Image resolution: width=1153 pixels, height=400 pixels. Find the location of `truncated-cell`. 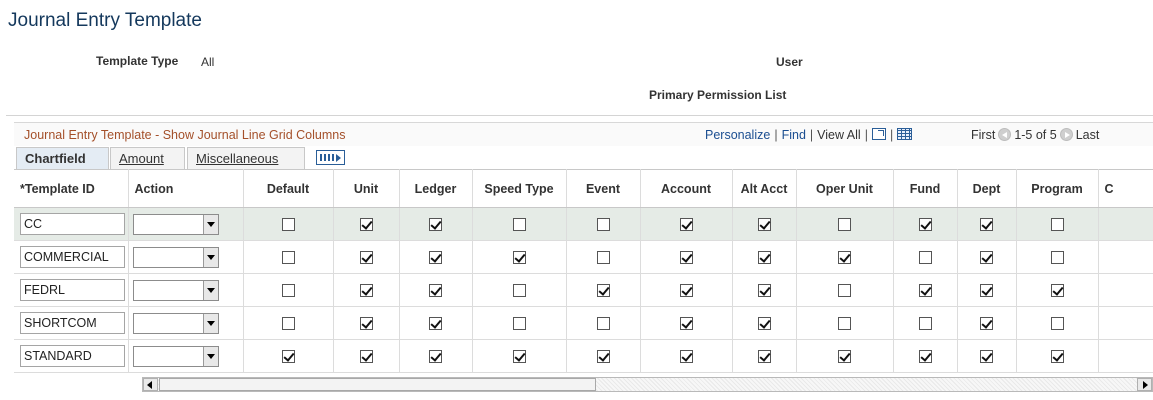

truncated-cell is located at coordinates (1125, 356).